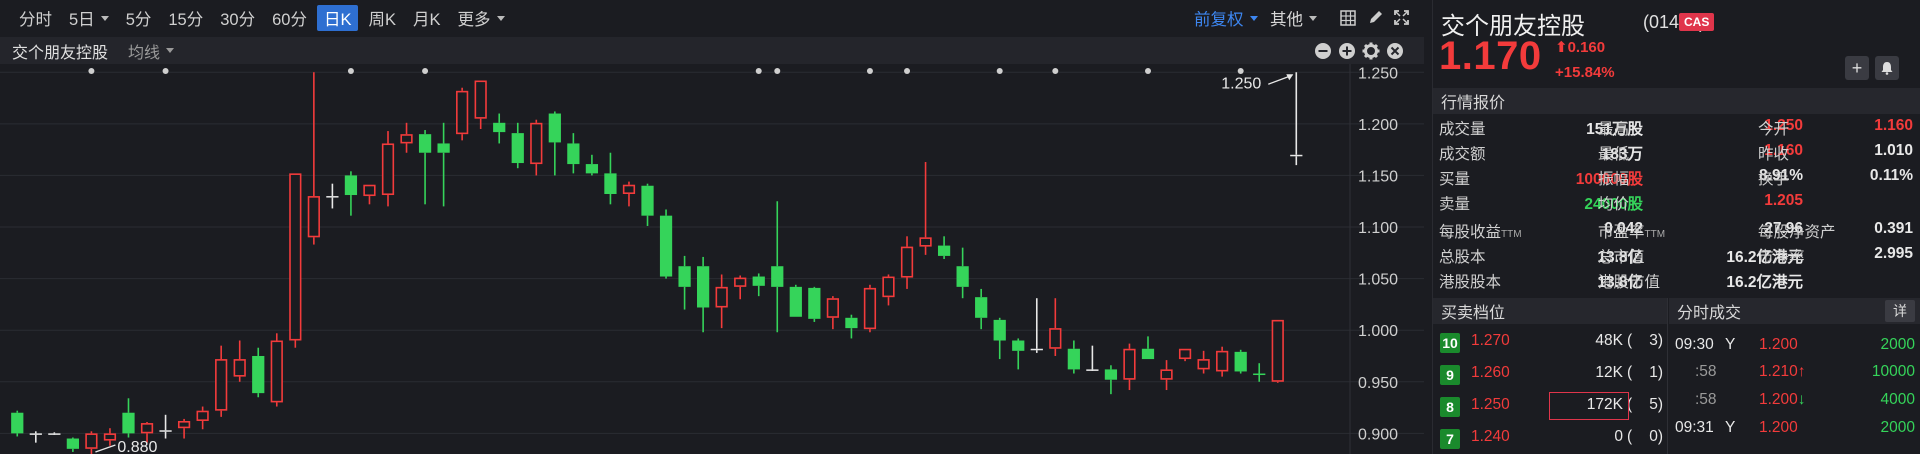 This screenshot has height=454, width=1920. Describe the element at coordinates (1694, 427) in the screenshot. I see `trade-time: 09:31` at that location.